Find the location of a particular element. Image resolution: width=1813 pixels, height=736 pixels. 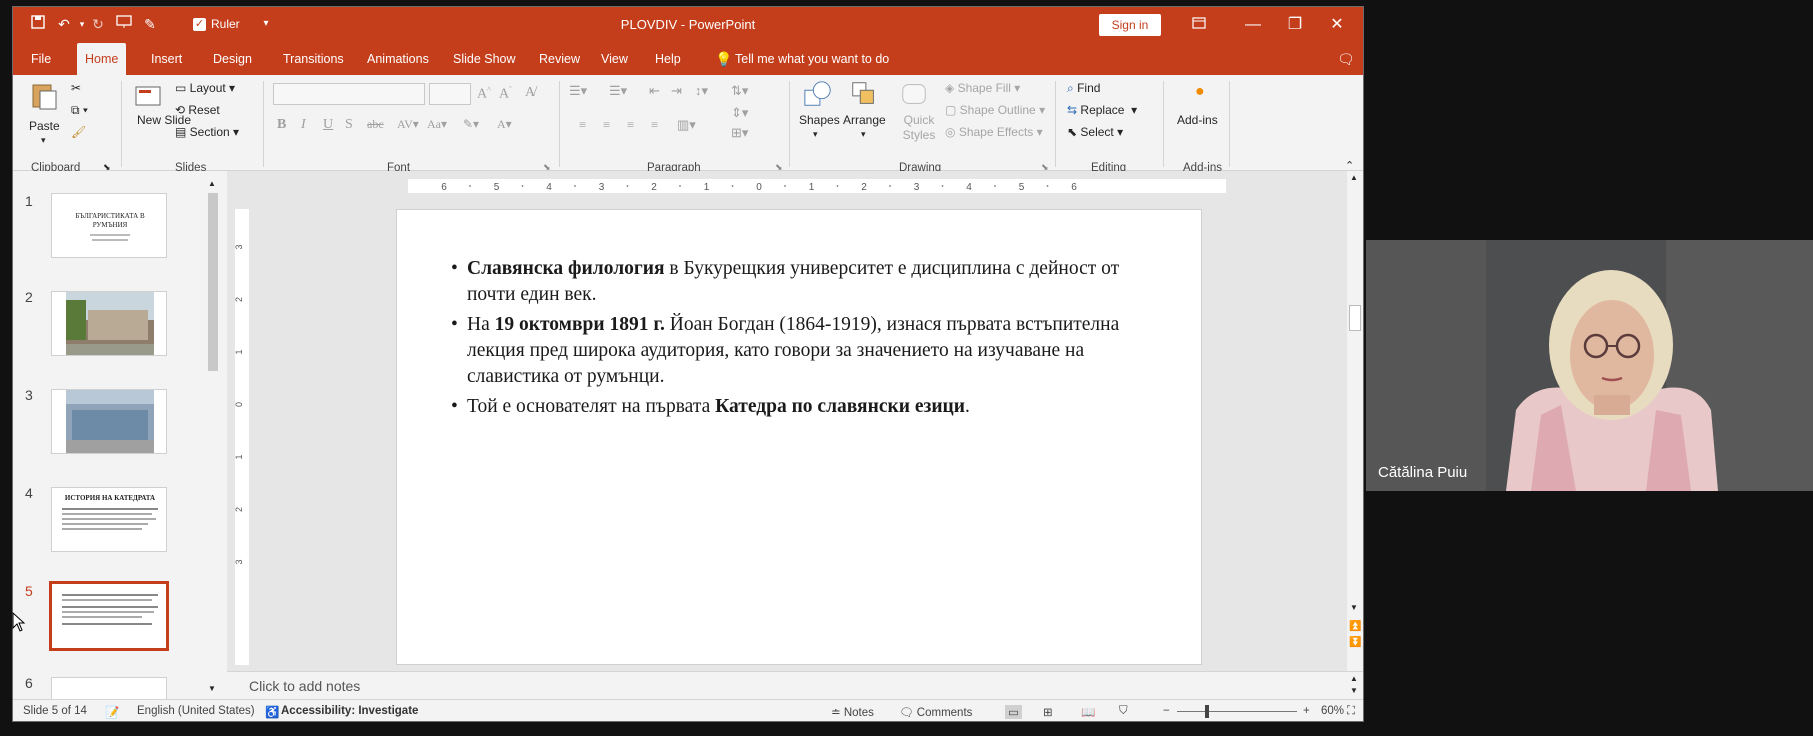

comments-icon: 🗨 is located at coordinates (1346, 59).